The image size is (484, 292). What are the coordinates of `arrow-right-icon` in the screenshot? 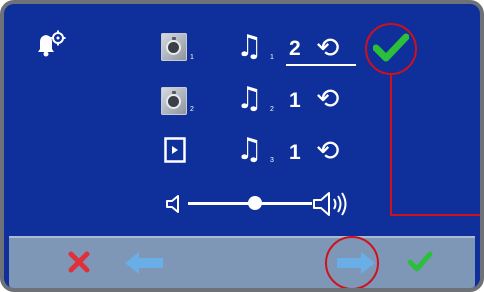 It's located at (356, 263).